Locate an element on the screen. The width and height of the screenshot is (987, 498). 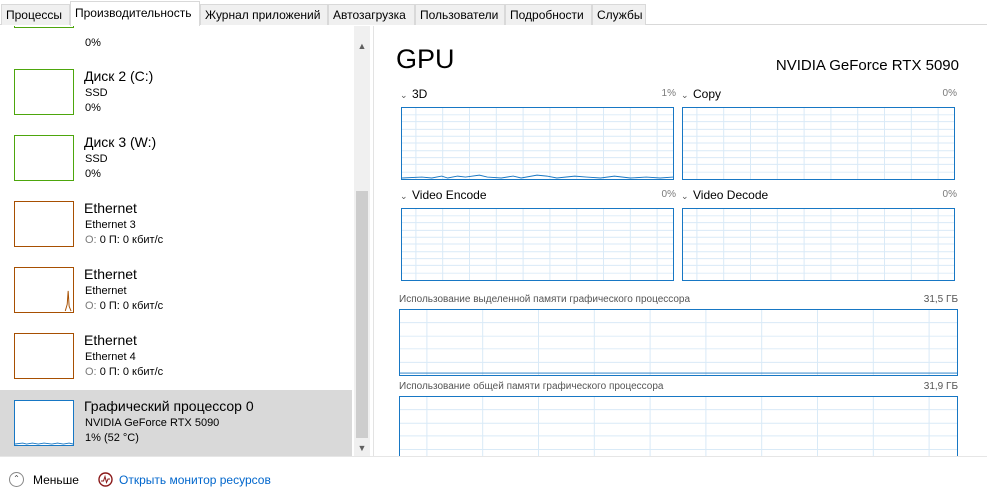
tab-services: Службы is located at coordinates (619, 14).